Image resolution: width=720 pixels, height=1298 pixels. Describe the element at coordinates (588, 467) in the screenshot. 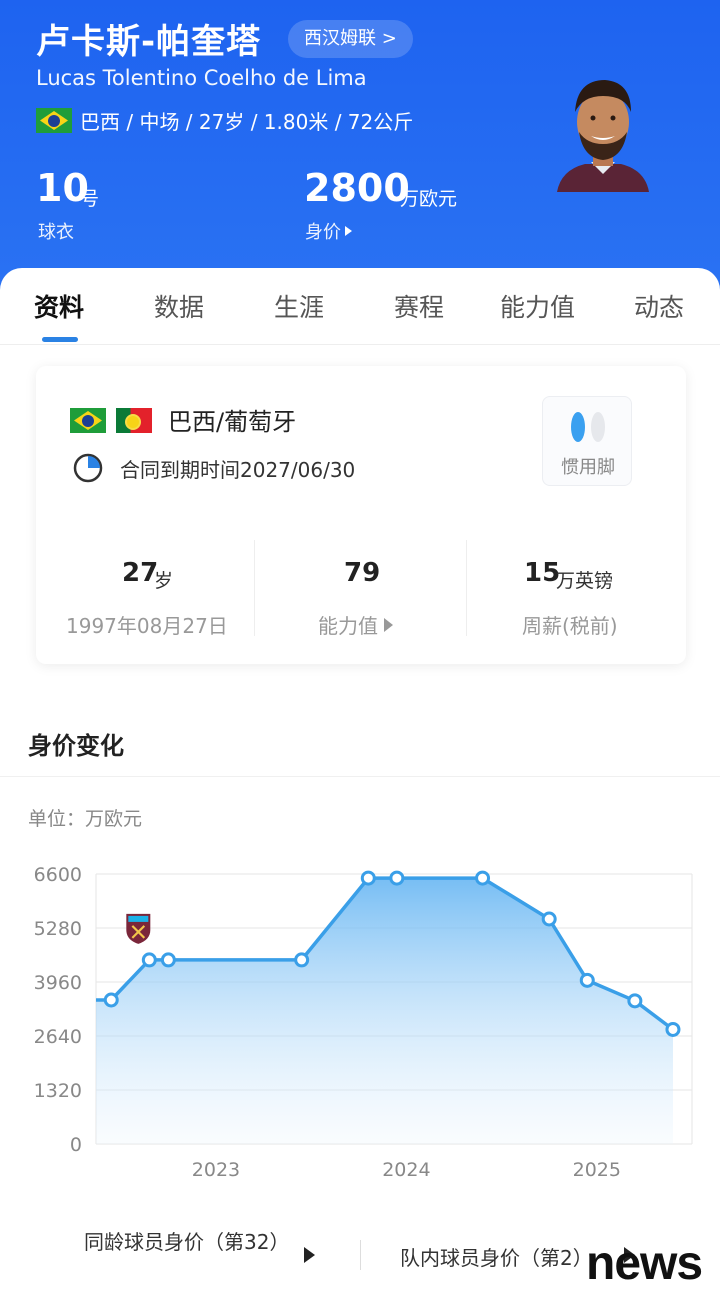

I see `preferred-foot-label: 惯用脚` at that location.